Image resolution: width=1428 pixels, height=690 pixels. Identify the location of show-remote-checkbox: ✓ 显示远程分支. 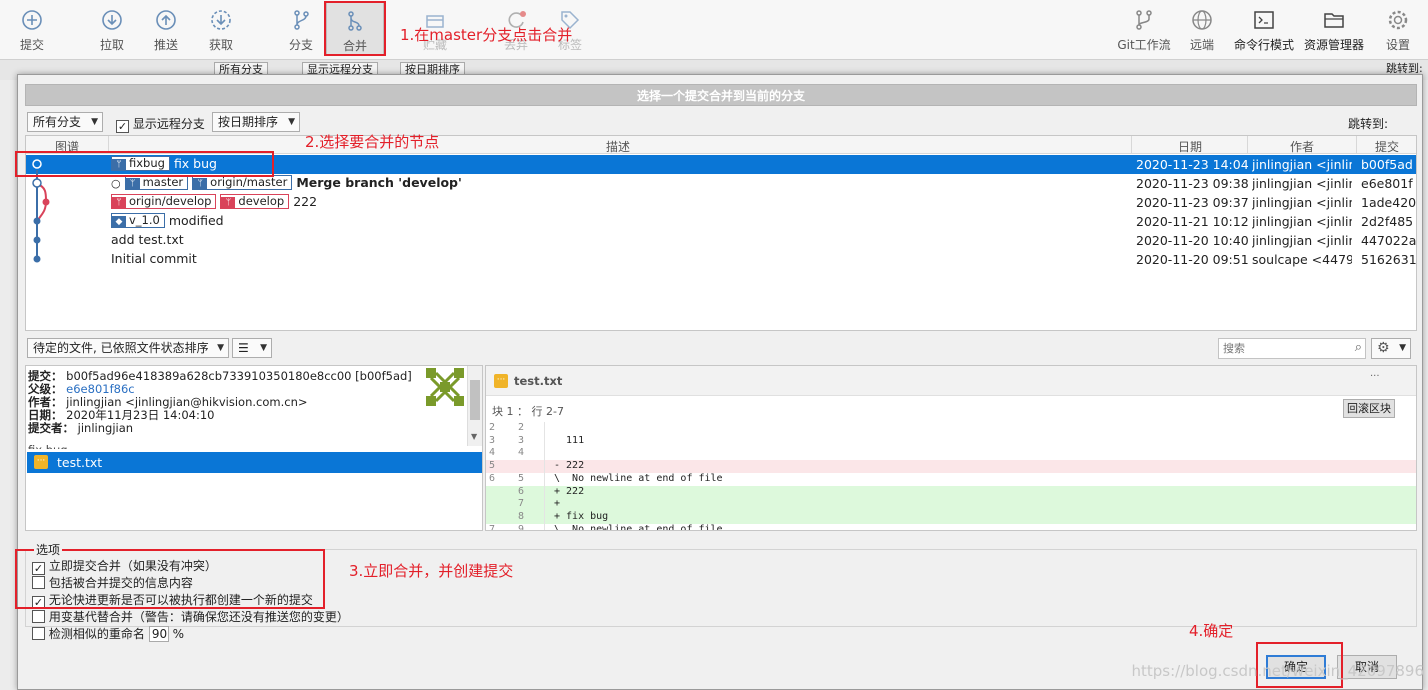
(160, 124).